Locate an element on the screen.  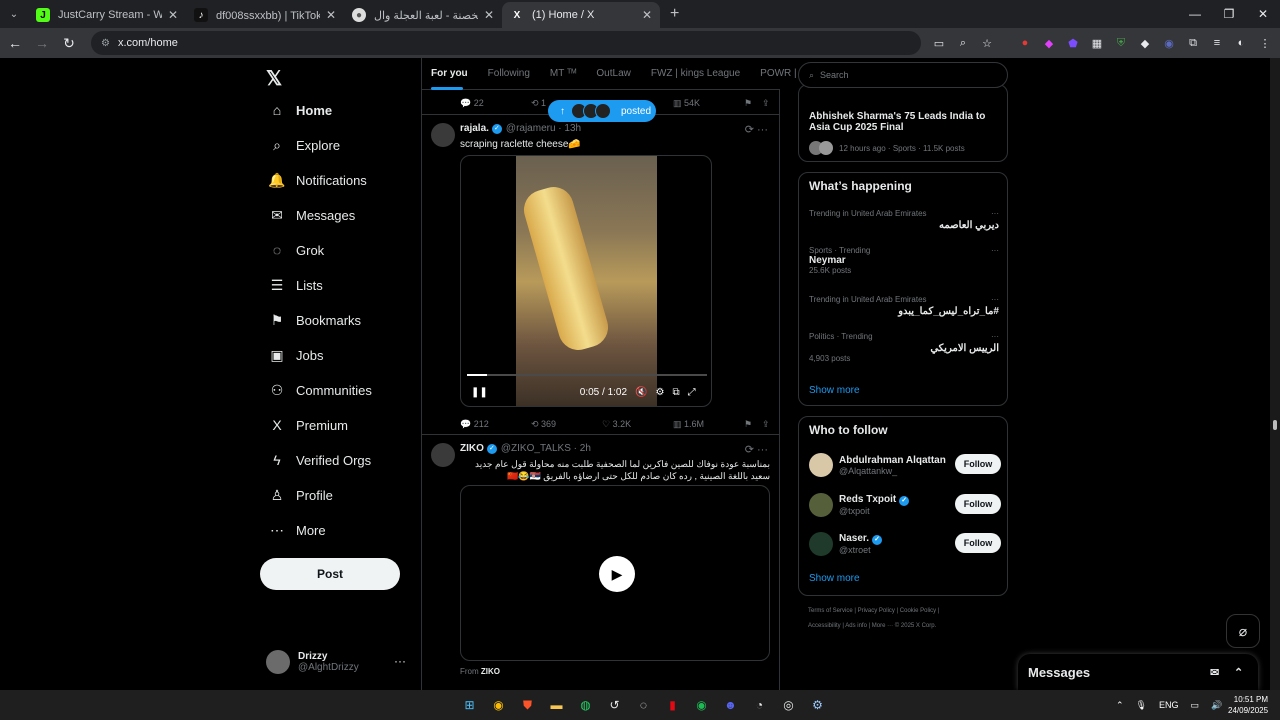
extension-icon: ⬟ is located at coordinates (1073, 43).